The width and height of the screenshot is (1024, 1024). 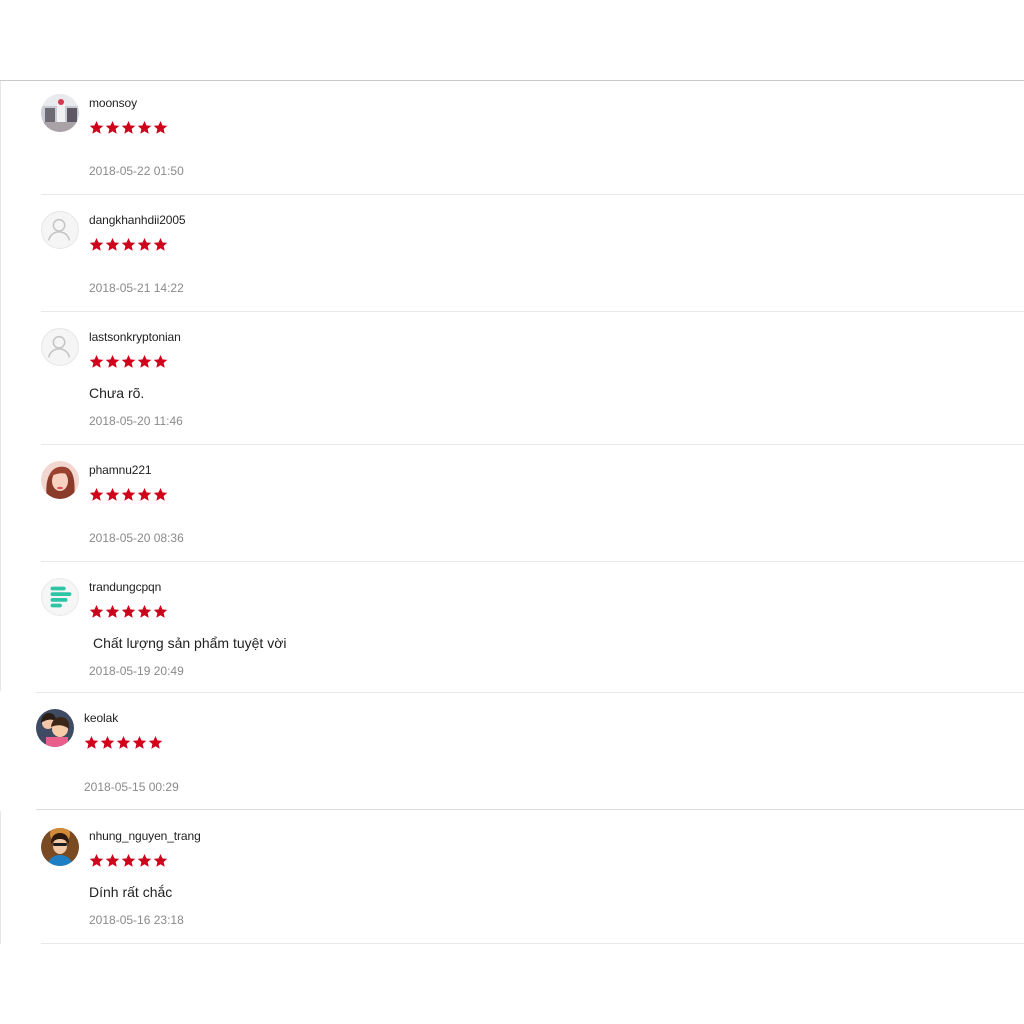 I want to click on review-timestamp: 2018-05-22 01:50, so click(x=136, y=171).